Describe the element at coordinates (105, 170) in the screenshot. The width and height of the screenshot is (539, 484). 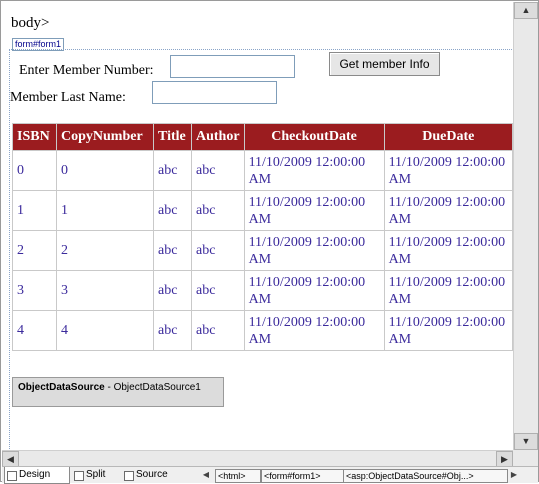
I see `cell-copynumber: 0` at that location.